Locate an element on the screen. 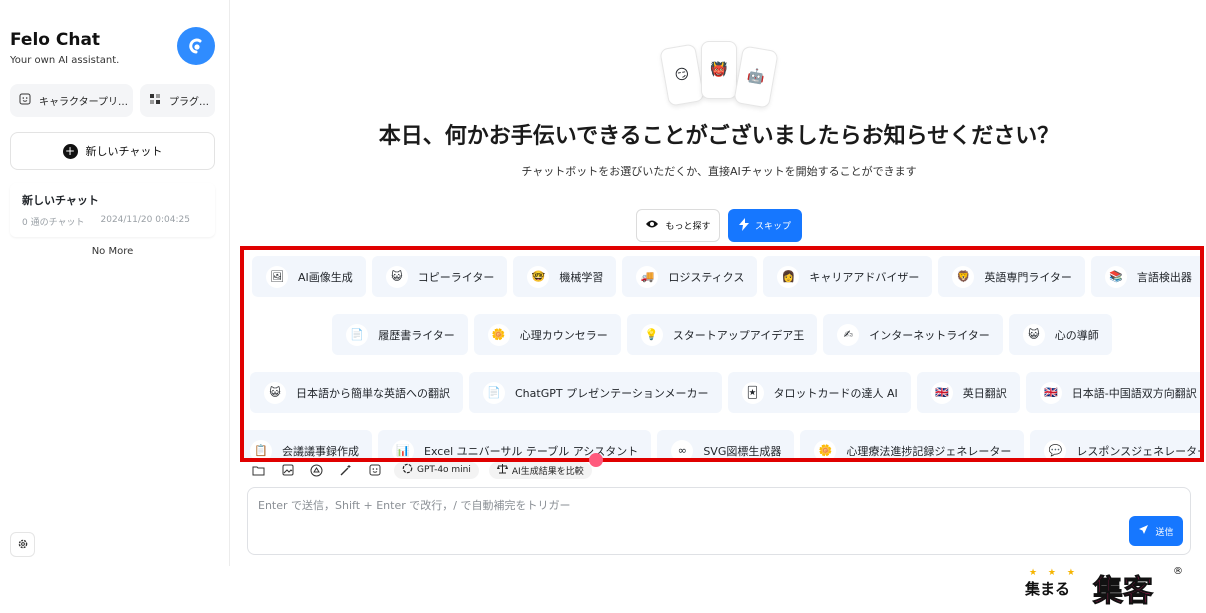  send-label: 送信 is located at coordinates (1164, 532).